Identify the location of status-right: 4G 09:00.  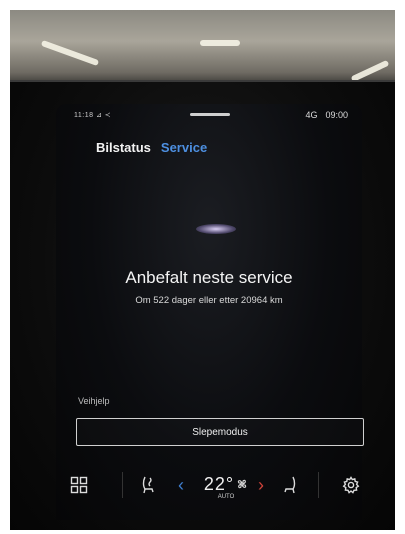
(326, 115).